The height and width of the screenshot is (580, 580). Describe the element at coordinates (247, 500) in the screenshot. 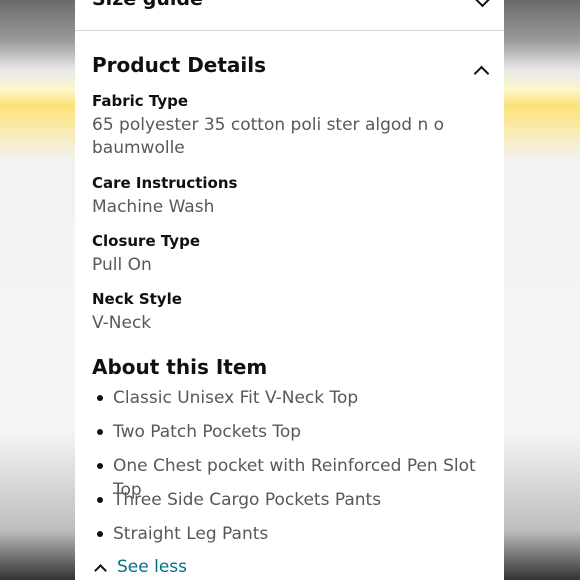

I see `bullet-text: Three Side Cargo Pockets Pants` at that location.